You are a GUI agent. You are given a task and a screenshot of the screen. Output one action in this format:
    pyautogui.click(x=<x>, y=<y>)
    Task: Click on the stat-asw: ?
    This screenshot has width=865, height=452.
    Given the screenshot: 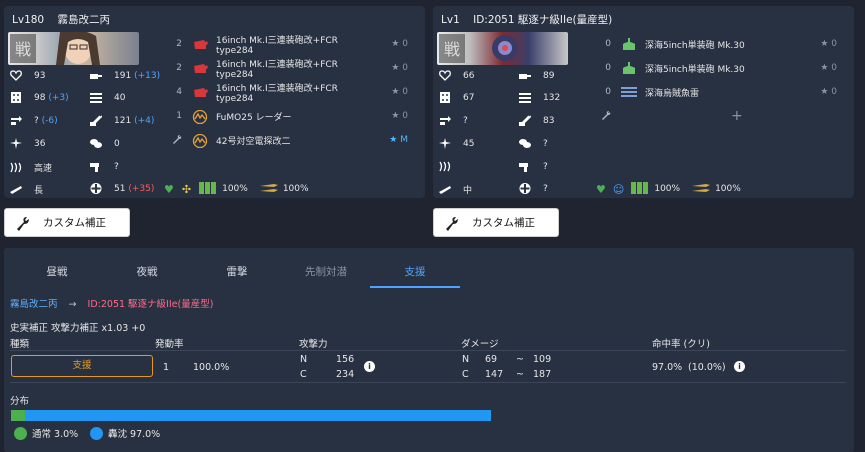 What is the action you would take?
    pyautogui.click(x=533, y=143)
    